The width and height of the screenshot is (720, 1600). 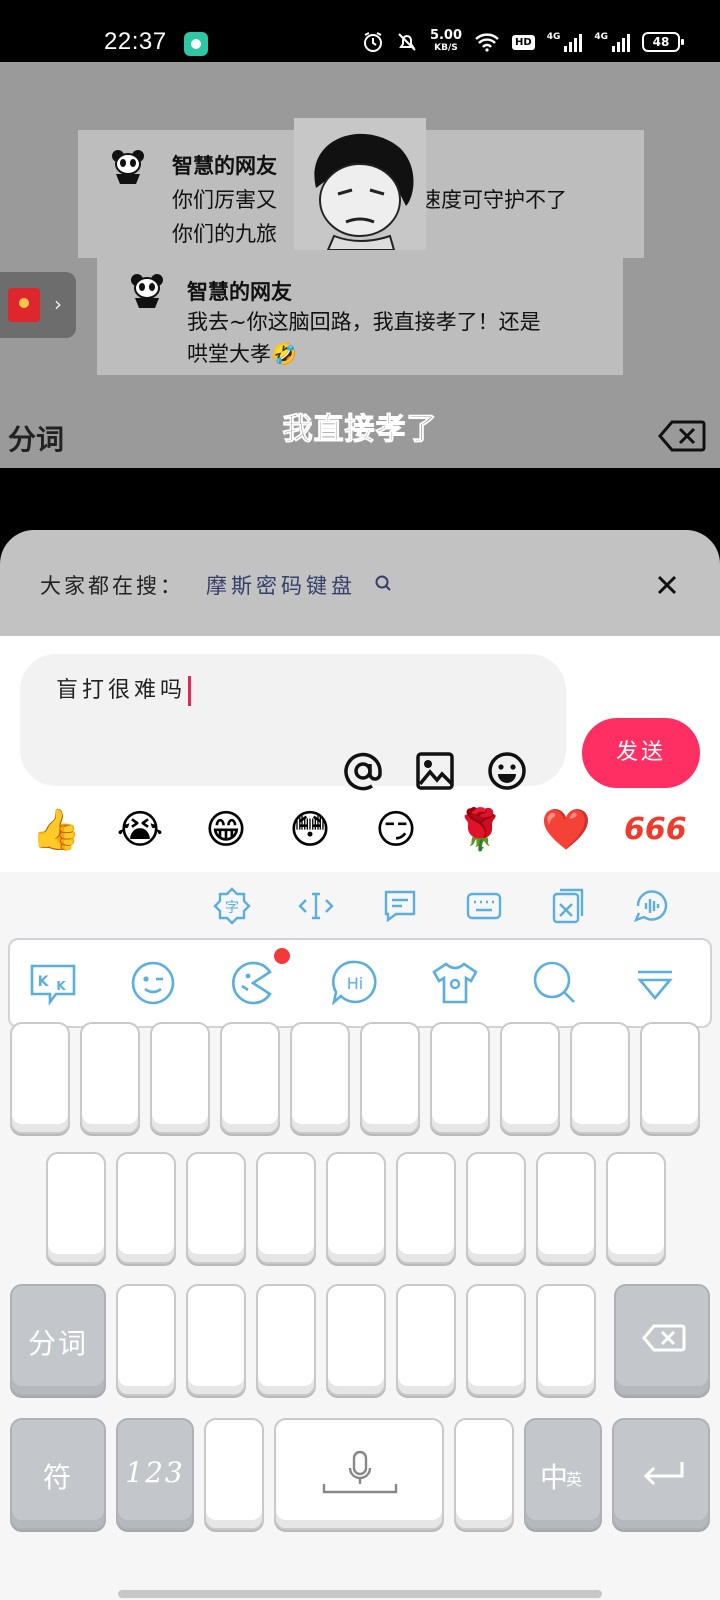 I want to click on period-key, so click(x=484, y=1474).